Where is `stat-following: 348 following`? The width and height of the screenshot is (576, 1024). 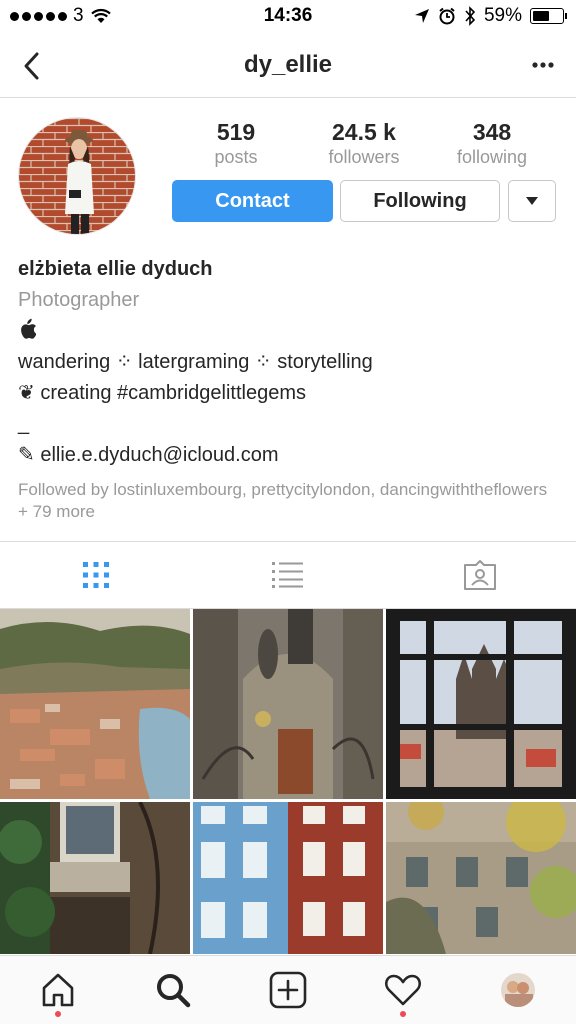
stat-following: 348 following is located at coordinates (492, 143).